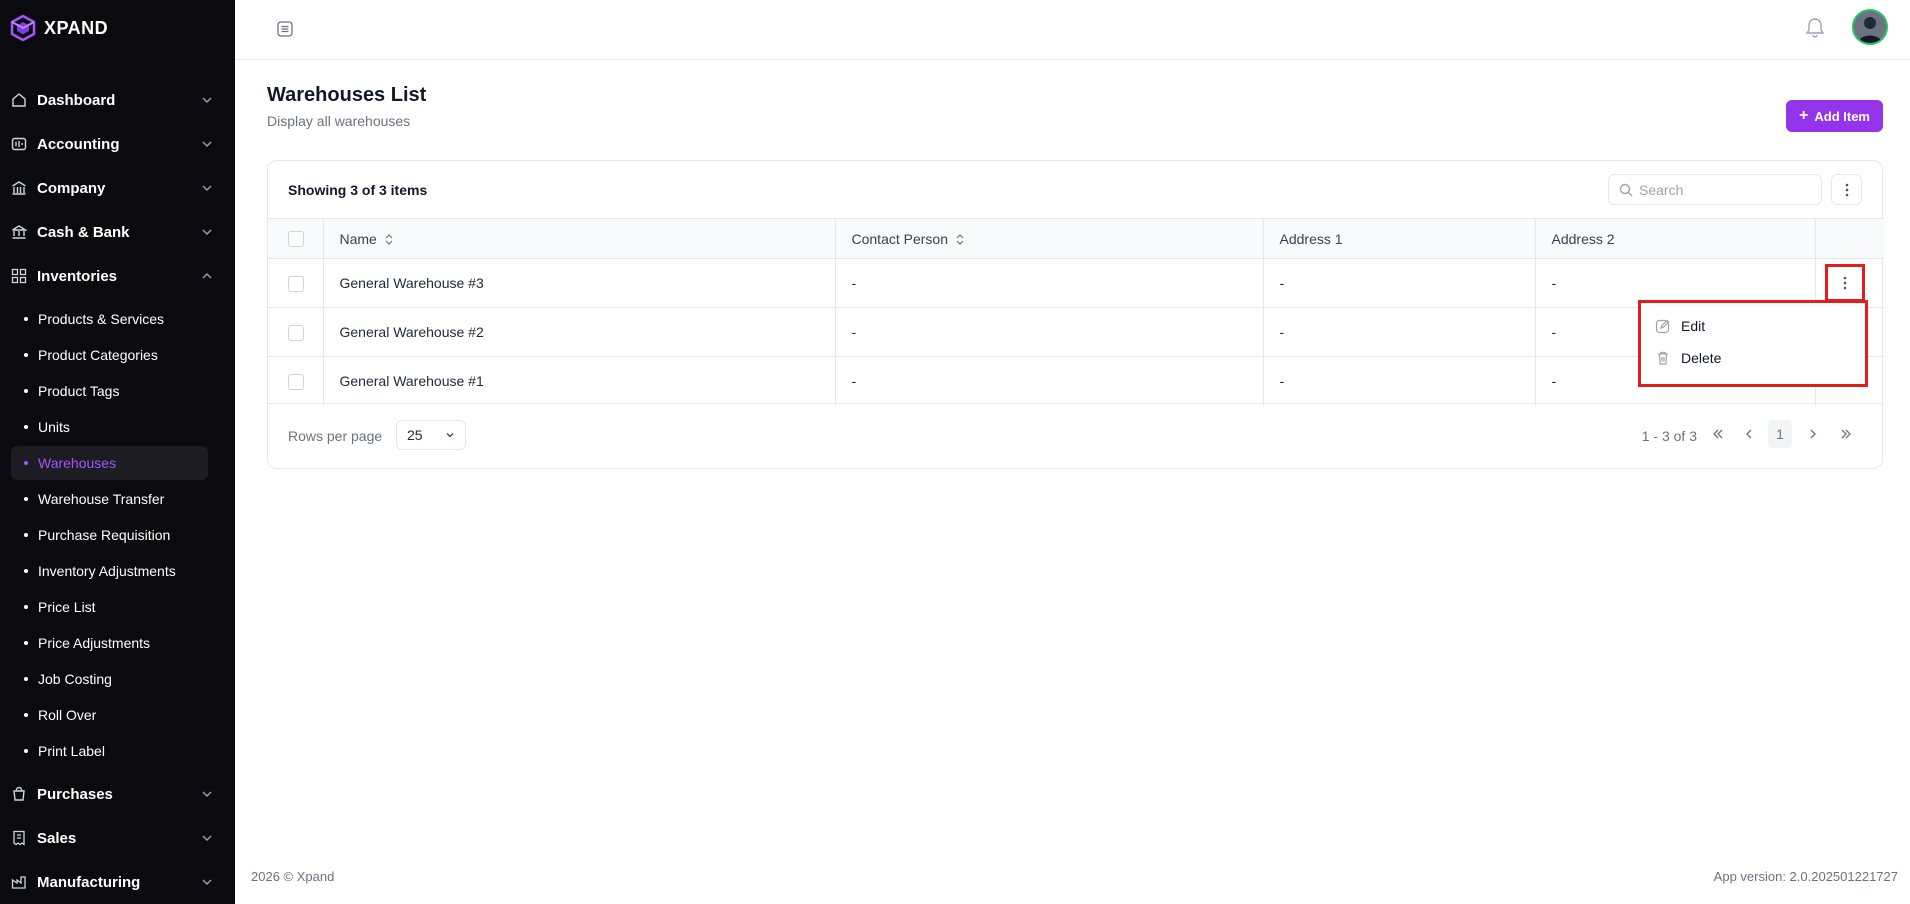 This screenshot has width=1910, height=904. Describe the element at coordinates (578, 381) in the screenshot. I see `cell-name: General Warehouse #1` at that location.